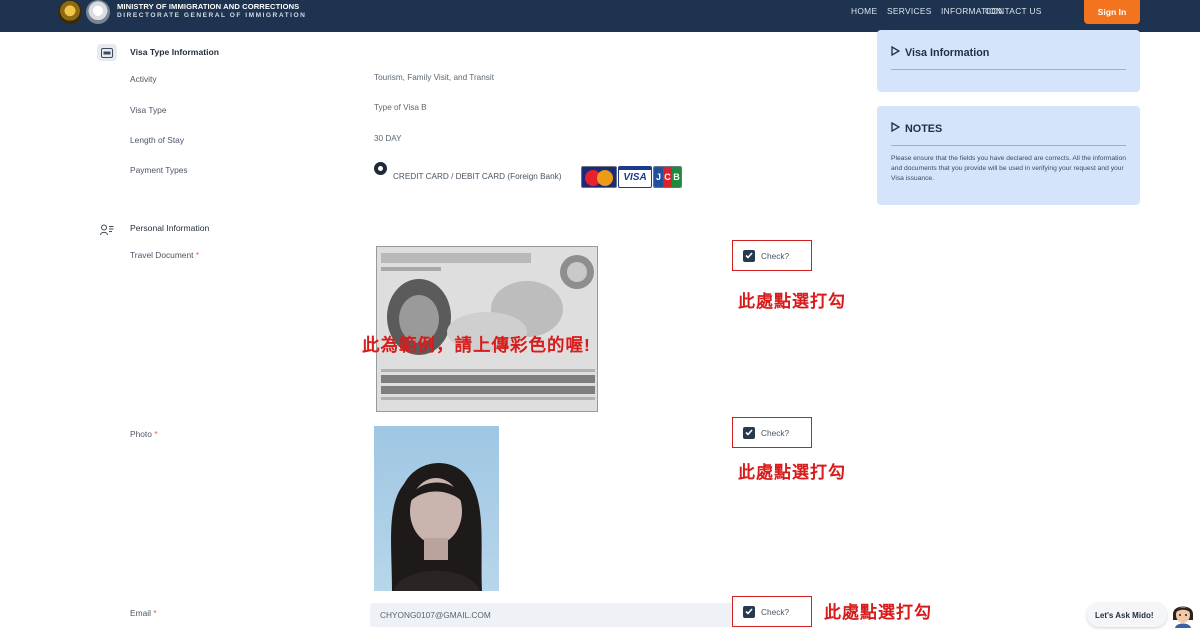 The width and height of the screenshot is (1200, 630). What do you see at coordinates (436, 508) in the screenshot?
I see `applicant-photo` at bounding box center [436, 508].